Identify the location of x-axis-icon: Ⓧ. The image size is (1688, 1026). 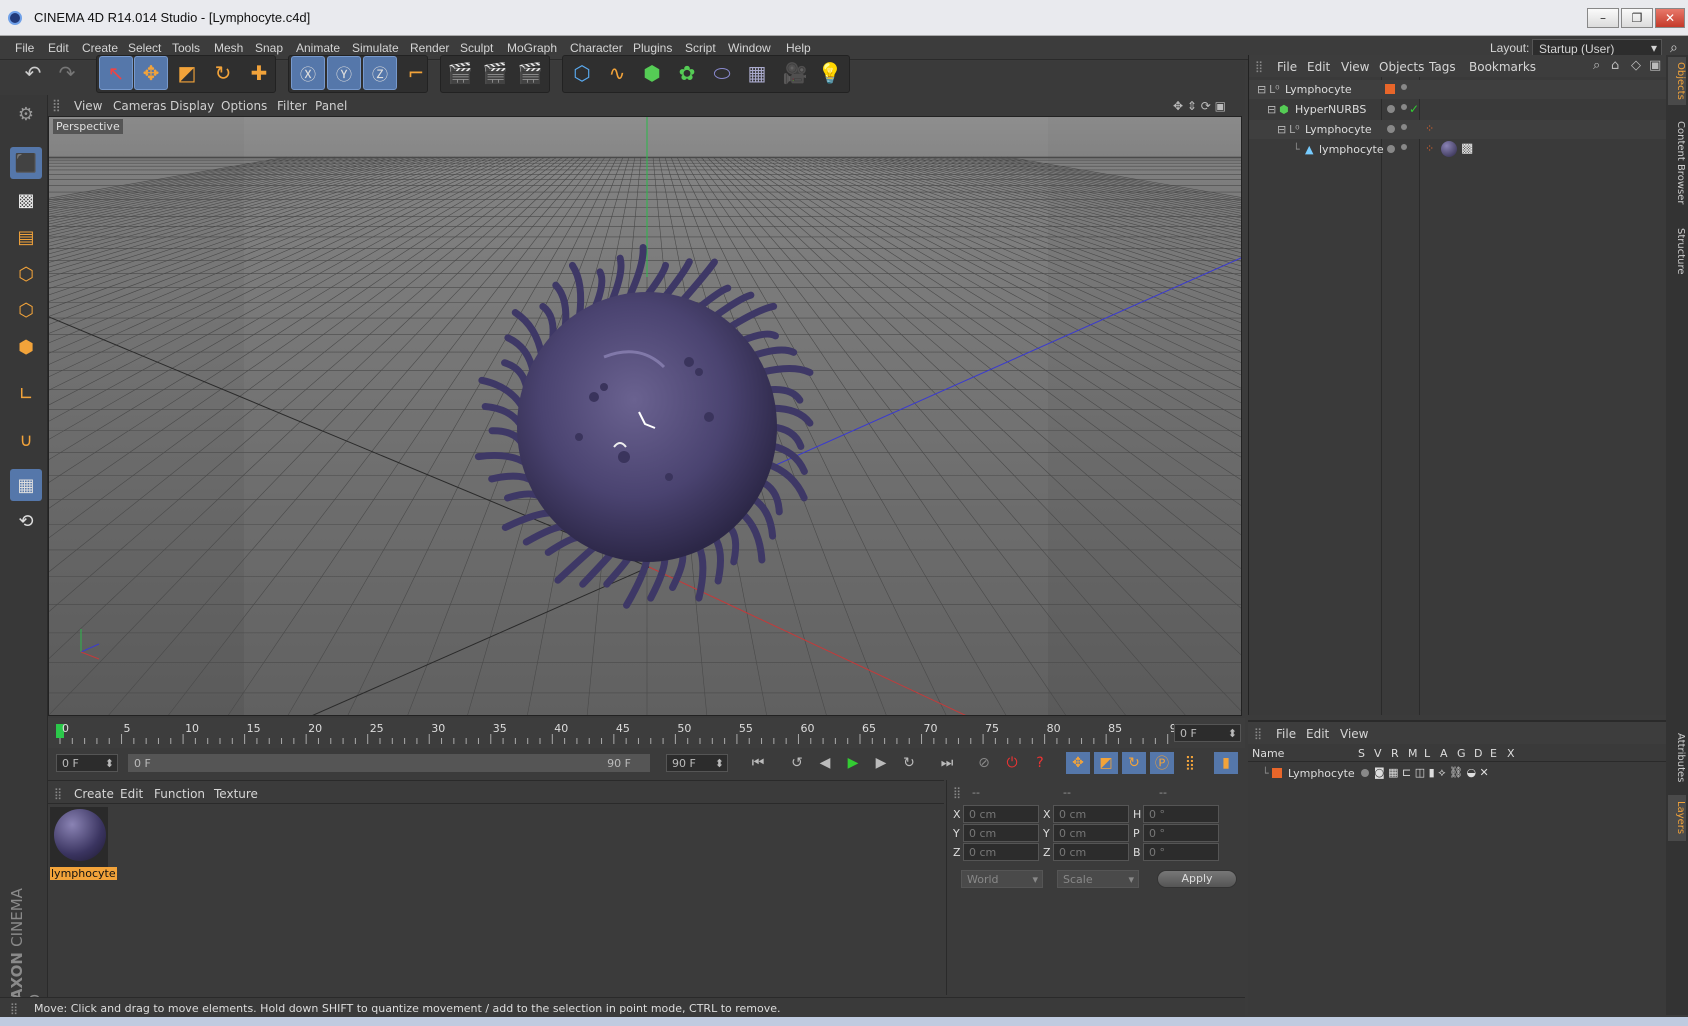
(308, 73).